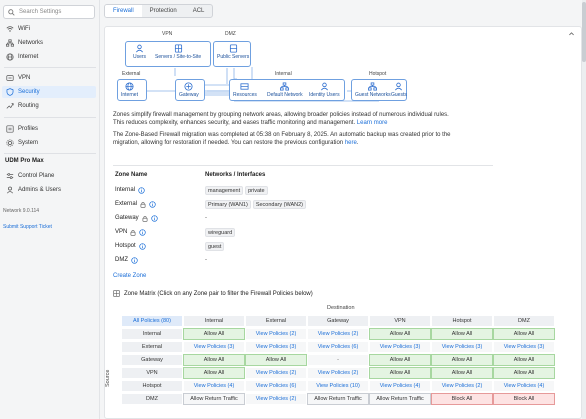 The width and height of the screenshot is (586, 419). What do you see at coordinates (49, 129) in the screenshot?
I see `sidebar-item-profiles: Profiles` at bounding box center [49, 129].